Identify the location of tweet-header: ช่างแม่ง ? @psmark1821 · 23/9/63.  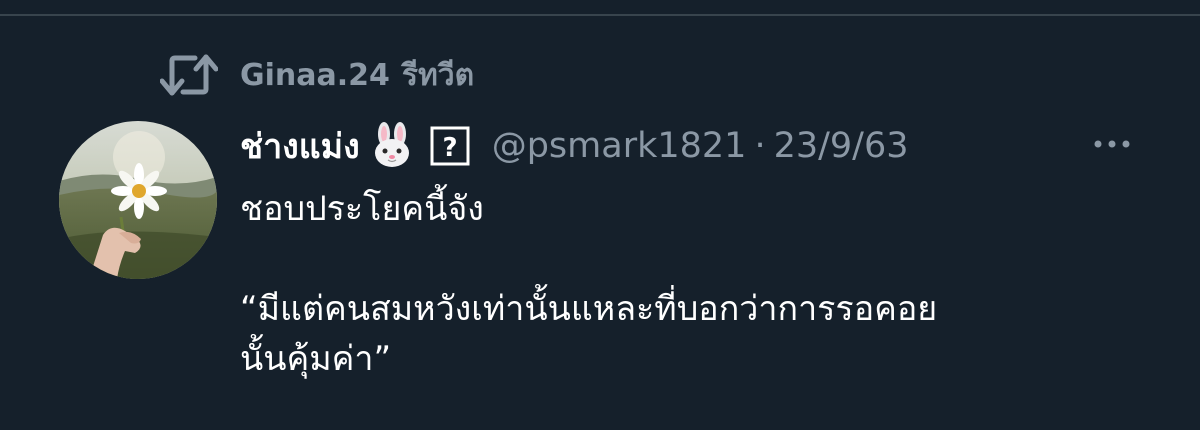
(574, 146).